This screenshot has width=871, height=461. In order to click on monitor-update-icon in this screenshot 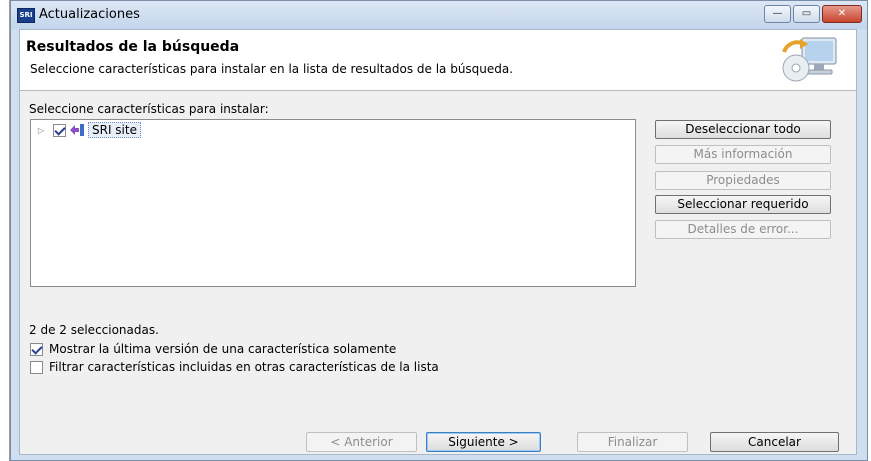, I will do `click(809, 59)`.